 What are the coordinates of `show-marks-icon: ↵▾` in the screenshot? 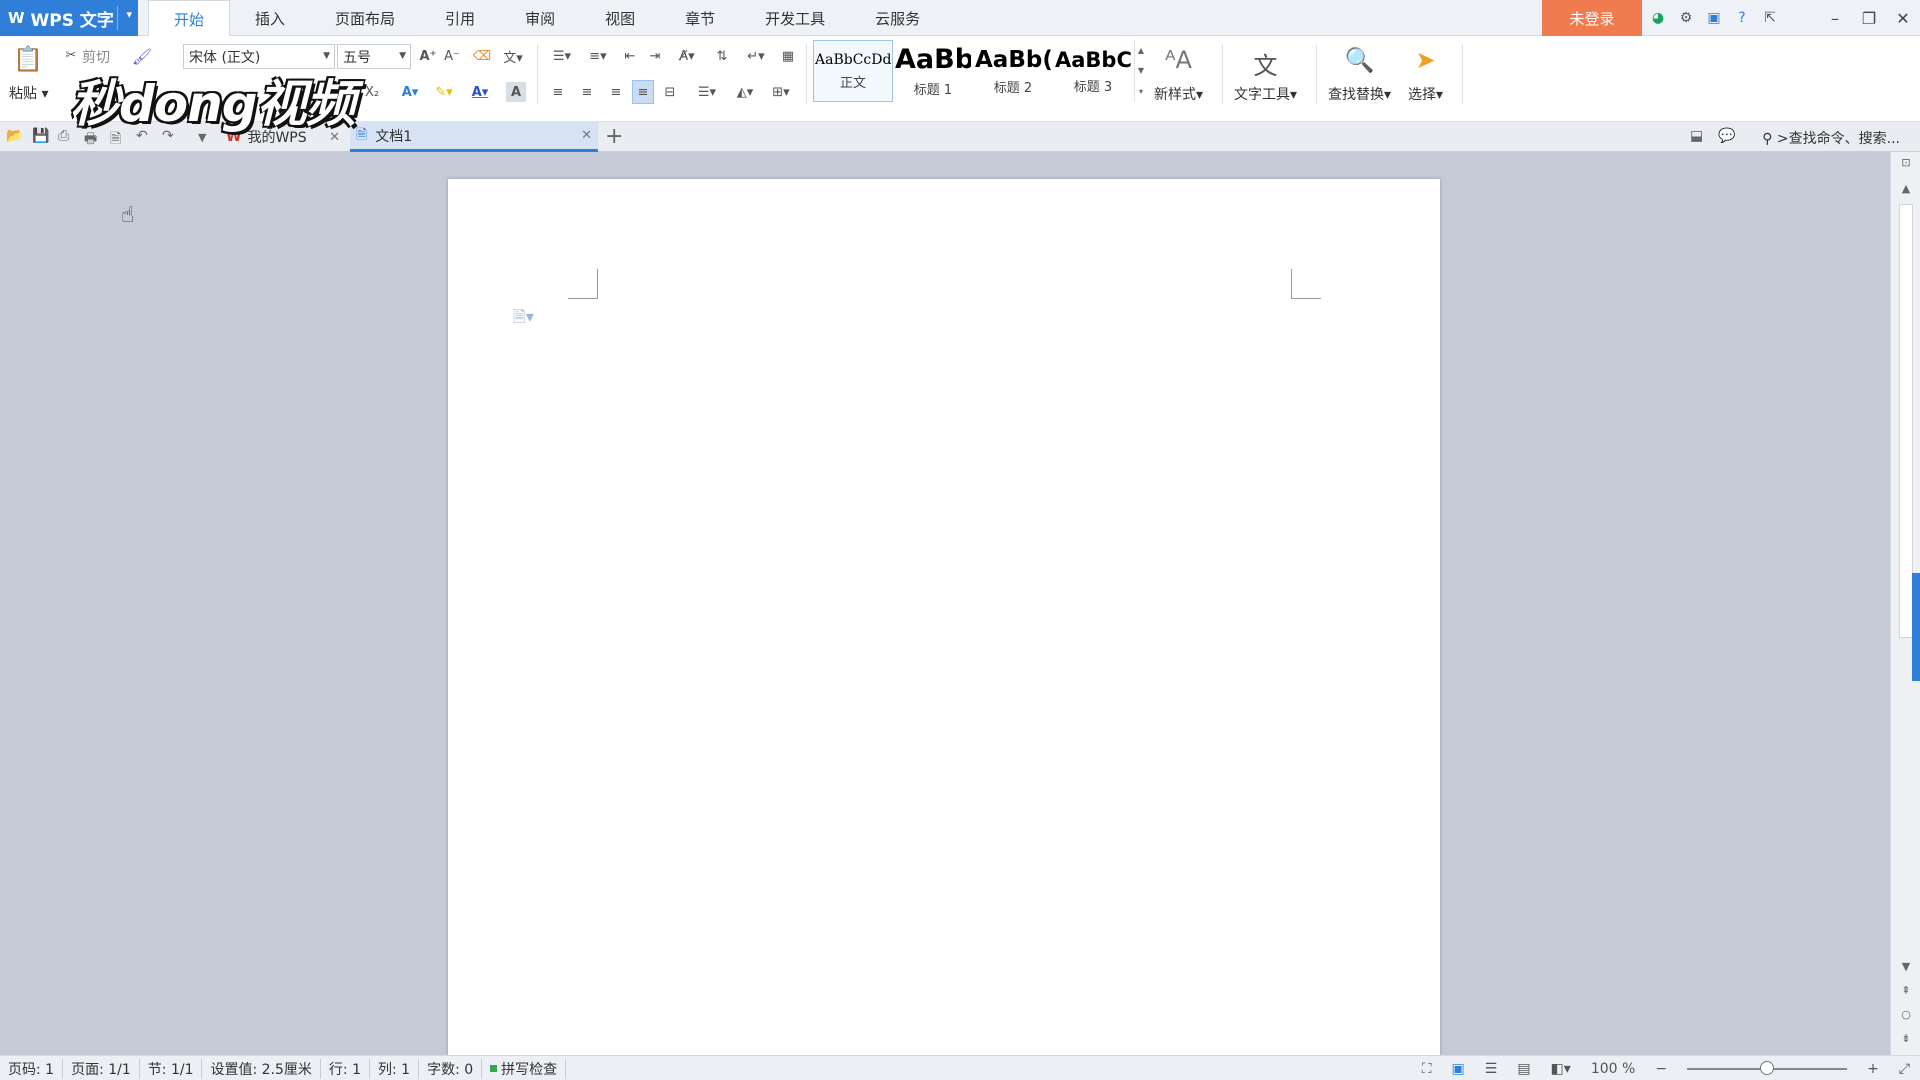 It's located at (756, 56).